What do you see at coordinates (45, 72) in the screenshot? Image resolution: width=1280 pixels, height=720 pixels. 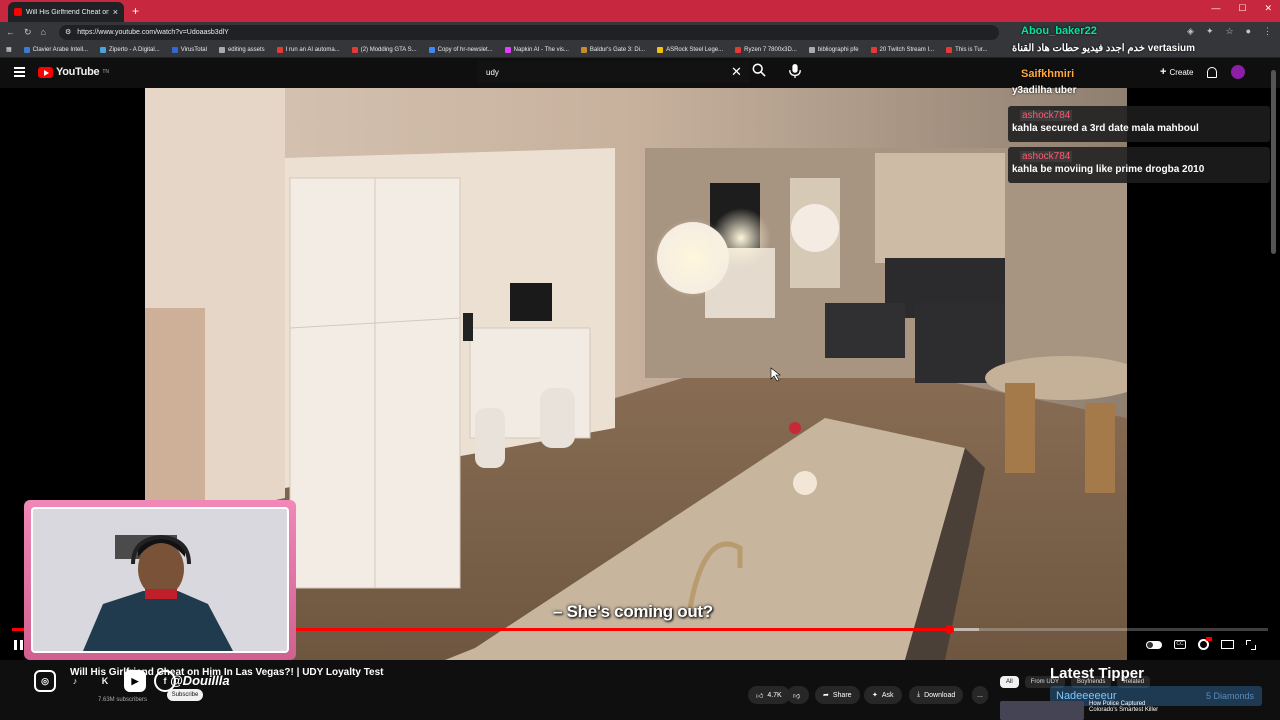 I see `youtube-play-icon` at bounding box center [45, 72].